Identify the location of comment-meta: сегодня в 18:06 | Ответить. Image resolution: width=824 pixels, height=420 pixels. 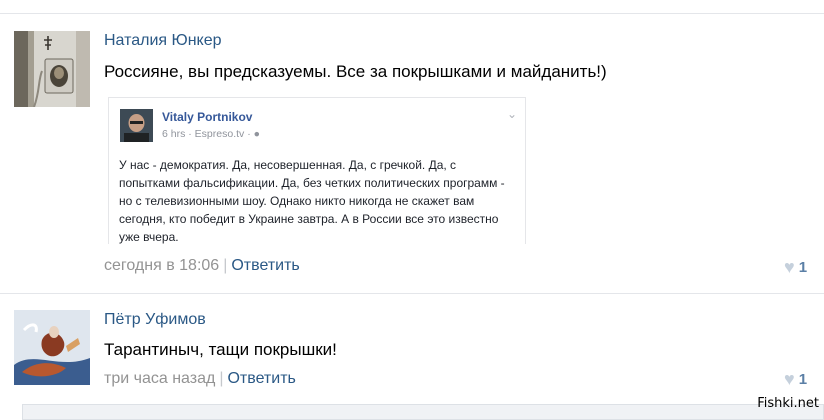
(202, 266).